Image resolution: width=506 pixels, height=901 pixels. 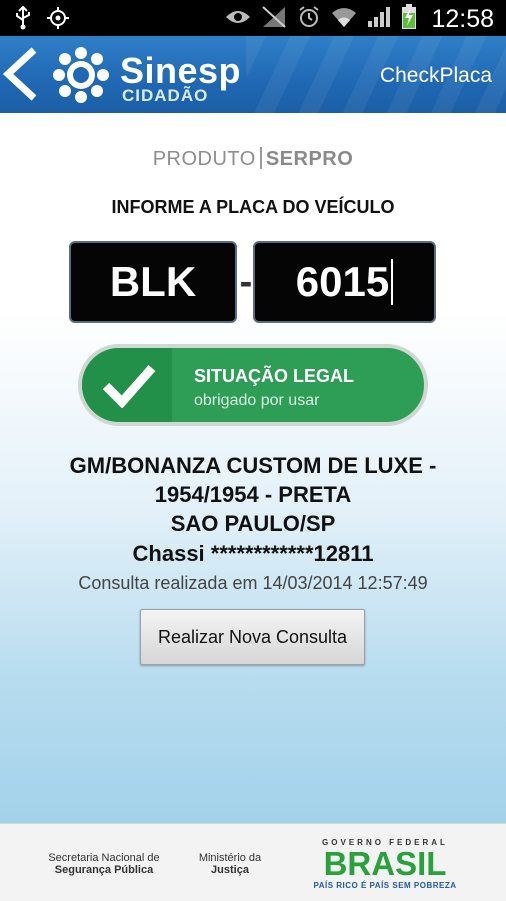 What do you see at coordinates (253, 74) in the screenshot?
I see `app-bar: Sinesp CIDADÃO CheckPlaca` at bounding box center [253, 74].